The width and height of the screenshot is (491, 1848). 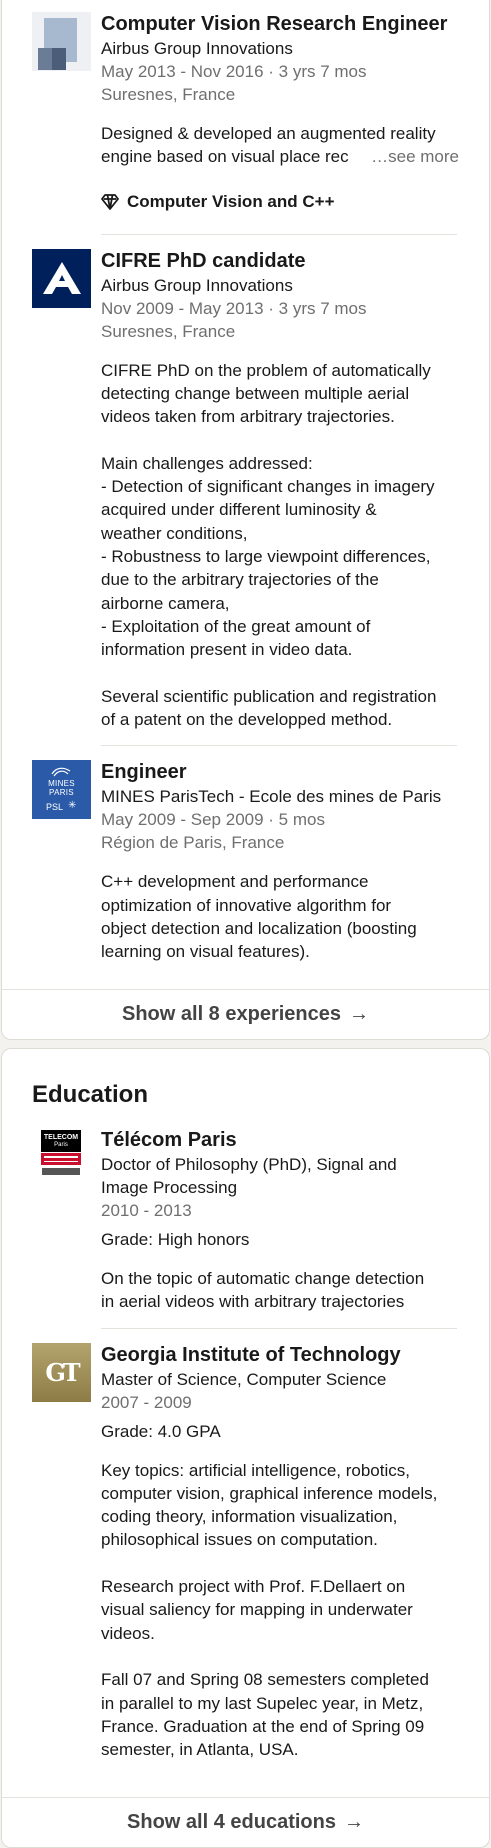 What do you see at coordinates (234, 71) in the screenshot?
I see `job-dates: May 2013 - Nov 2016 · 3 yrs 7 mos` at bounding box center [234, 71].